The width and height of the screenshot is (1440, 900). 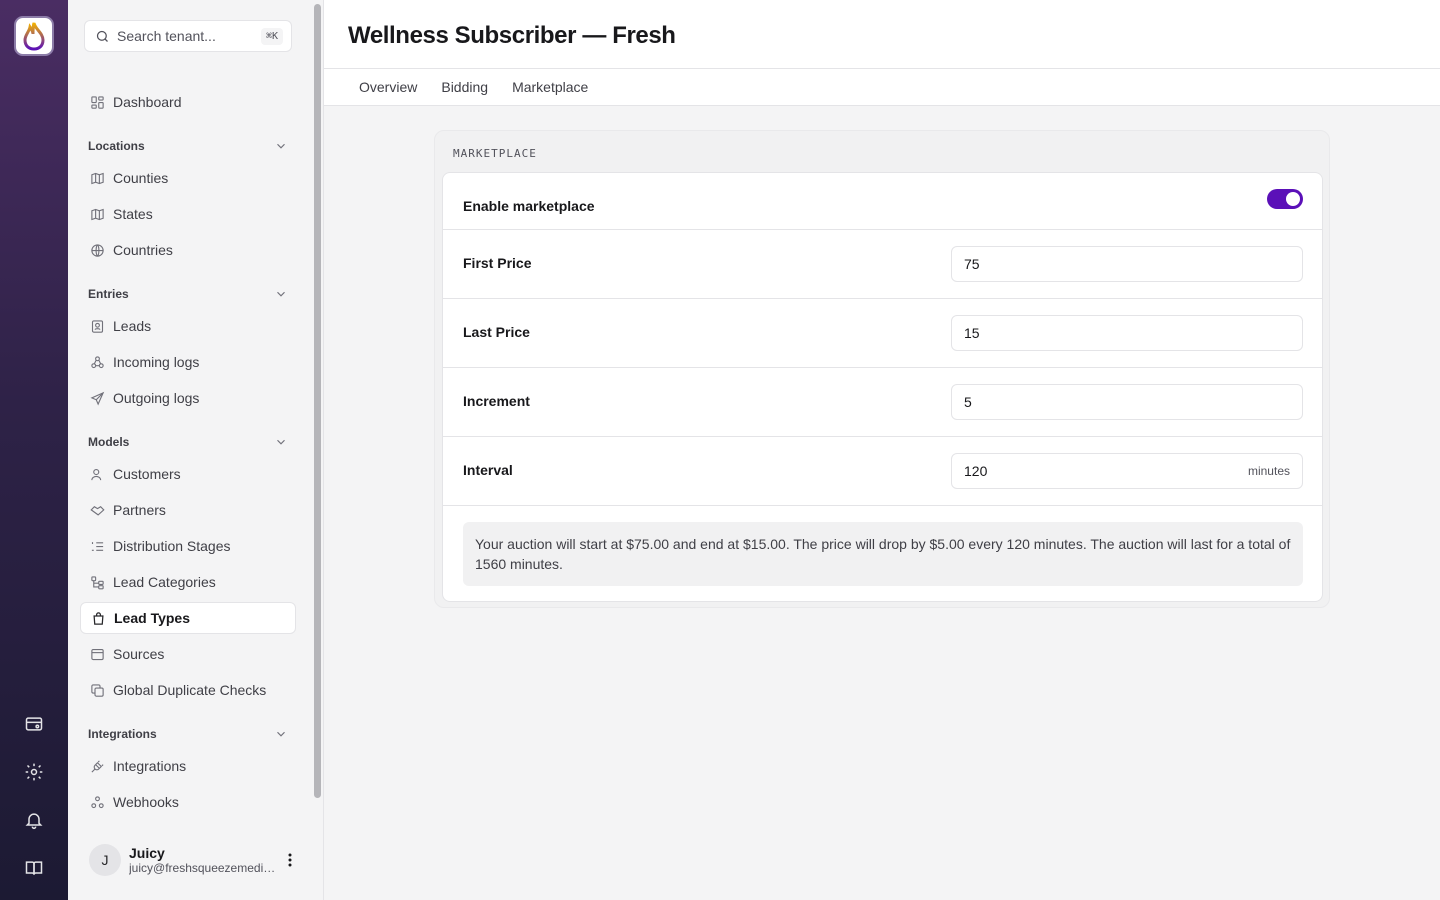 I want to click on sidebar-item-integrations: Integrations, so click(x=188, y=766).